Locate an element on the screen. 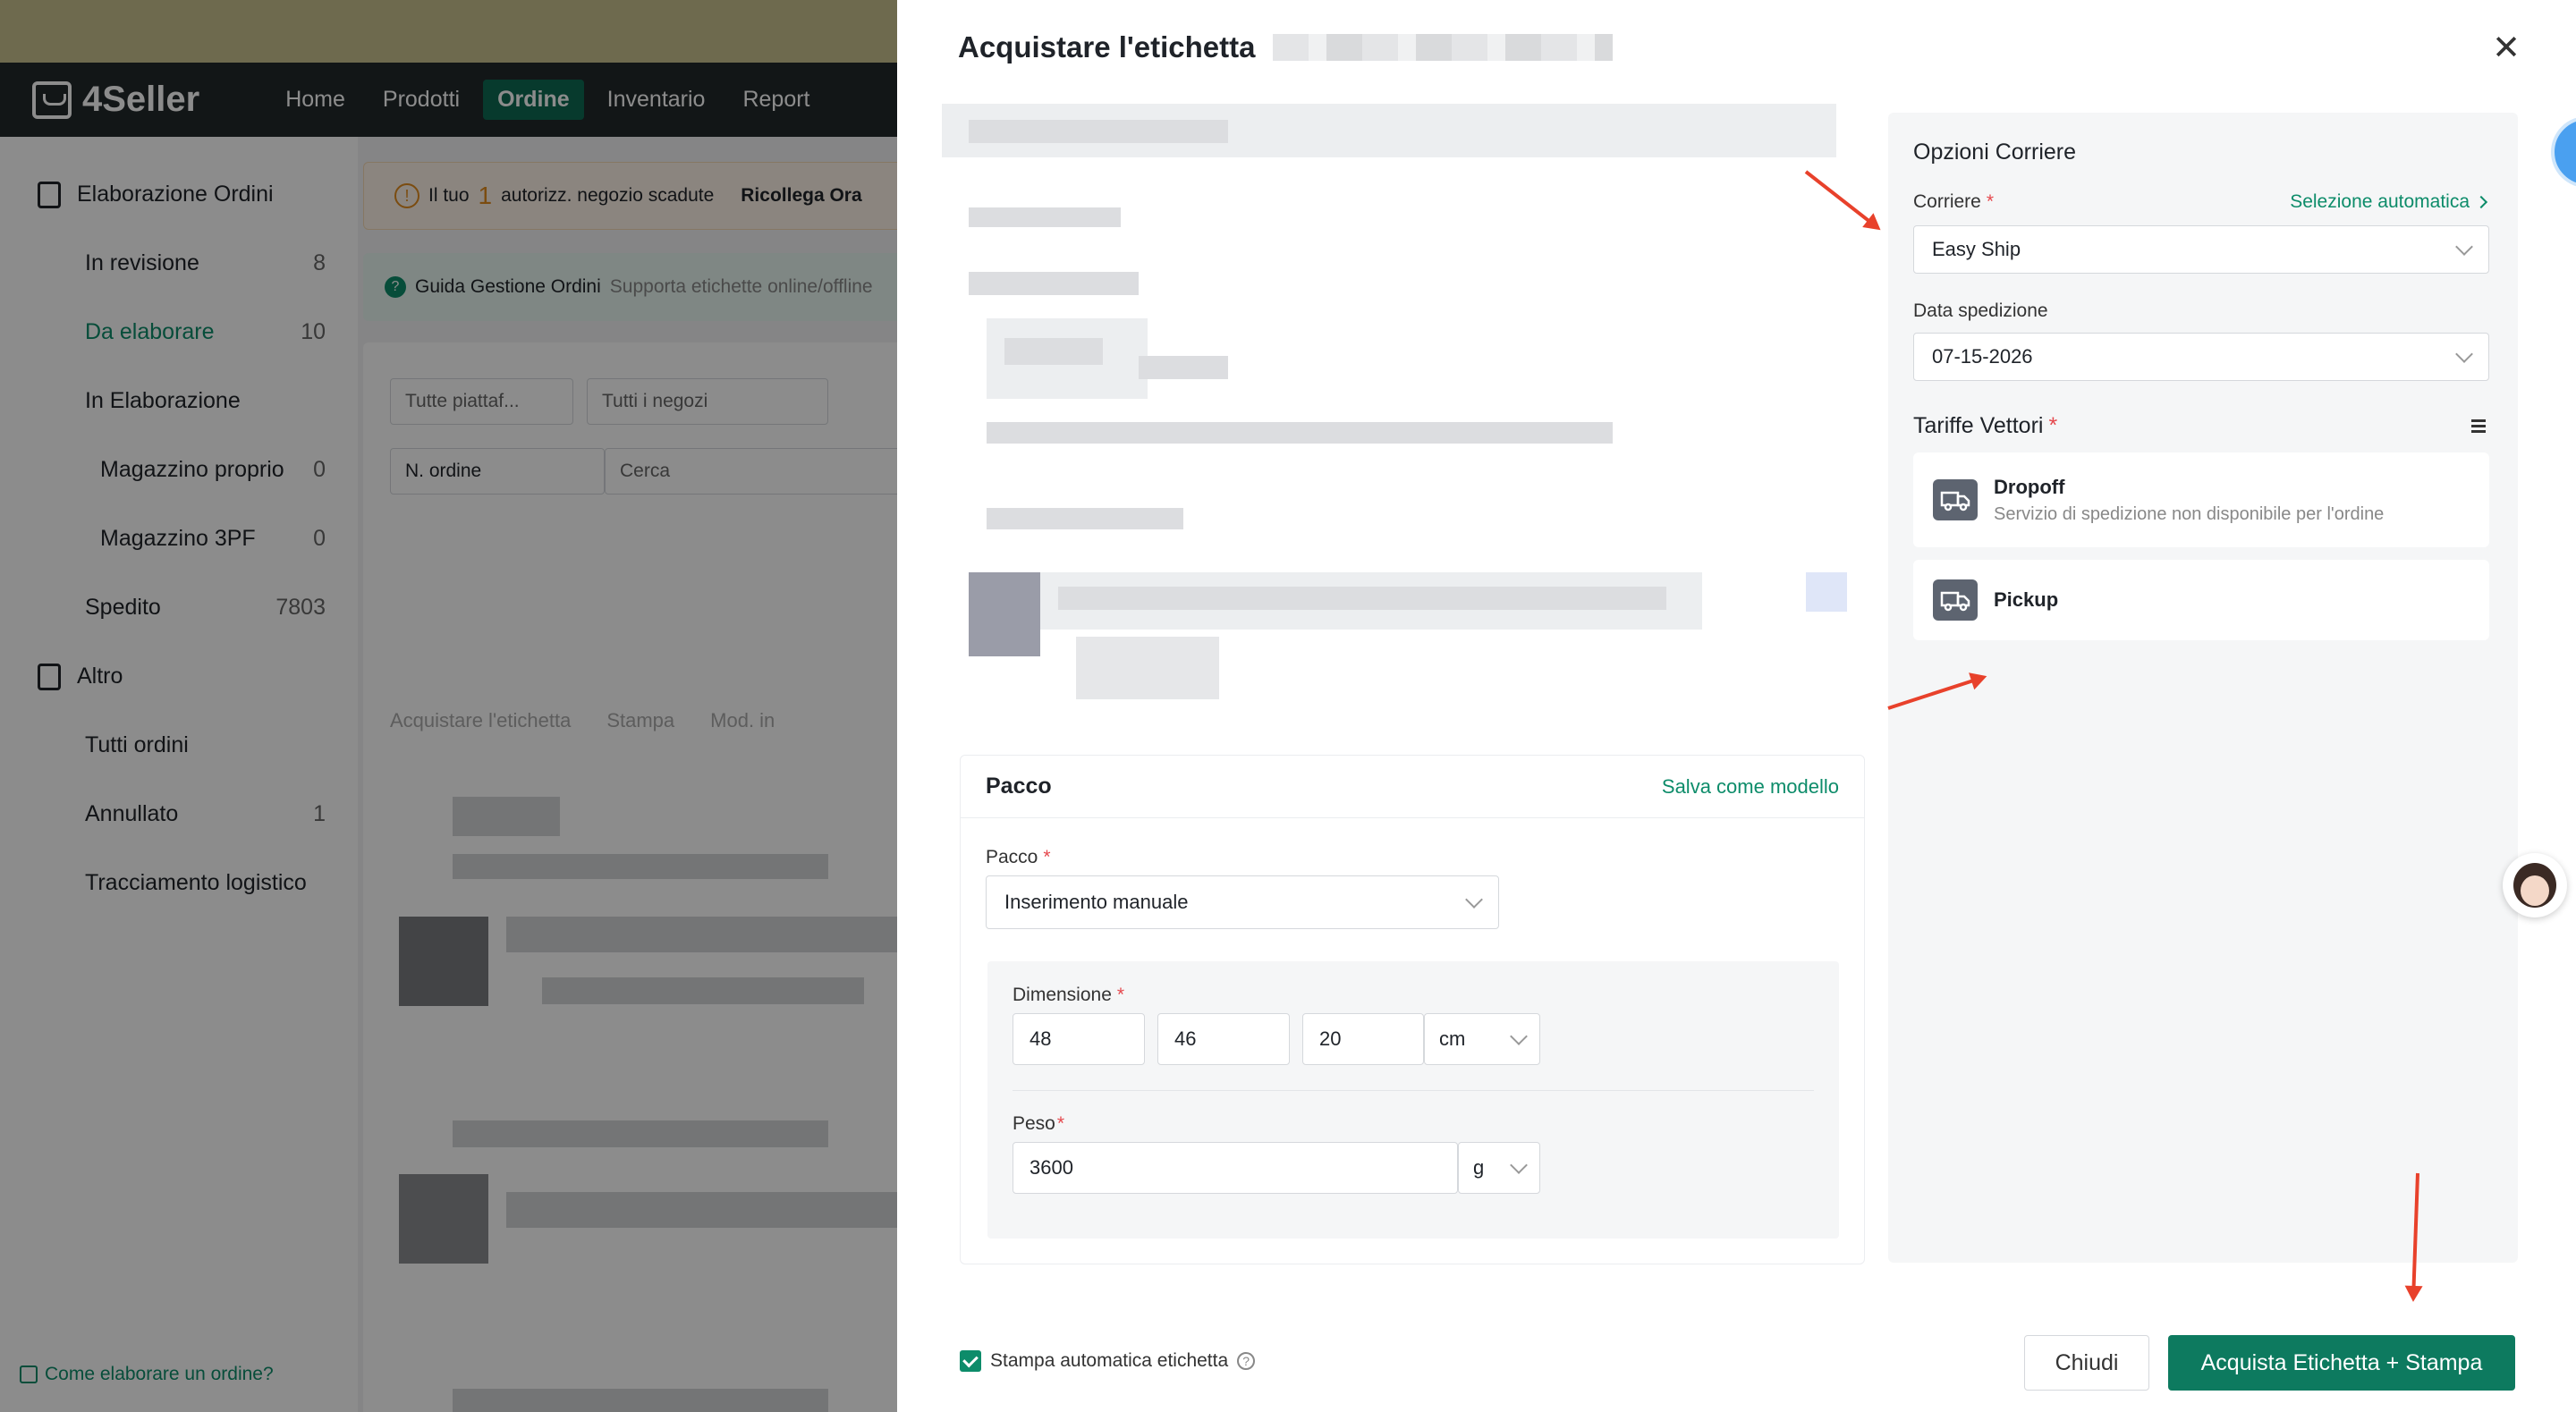  ship-date-picker: 07-15-2026 is located at coordinates (2201, 357).